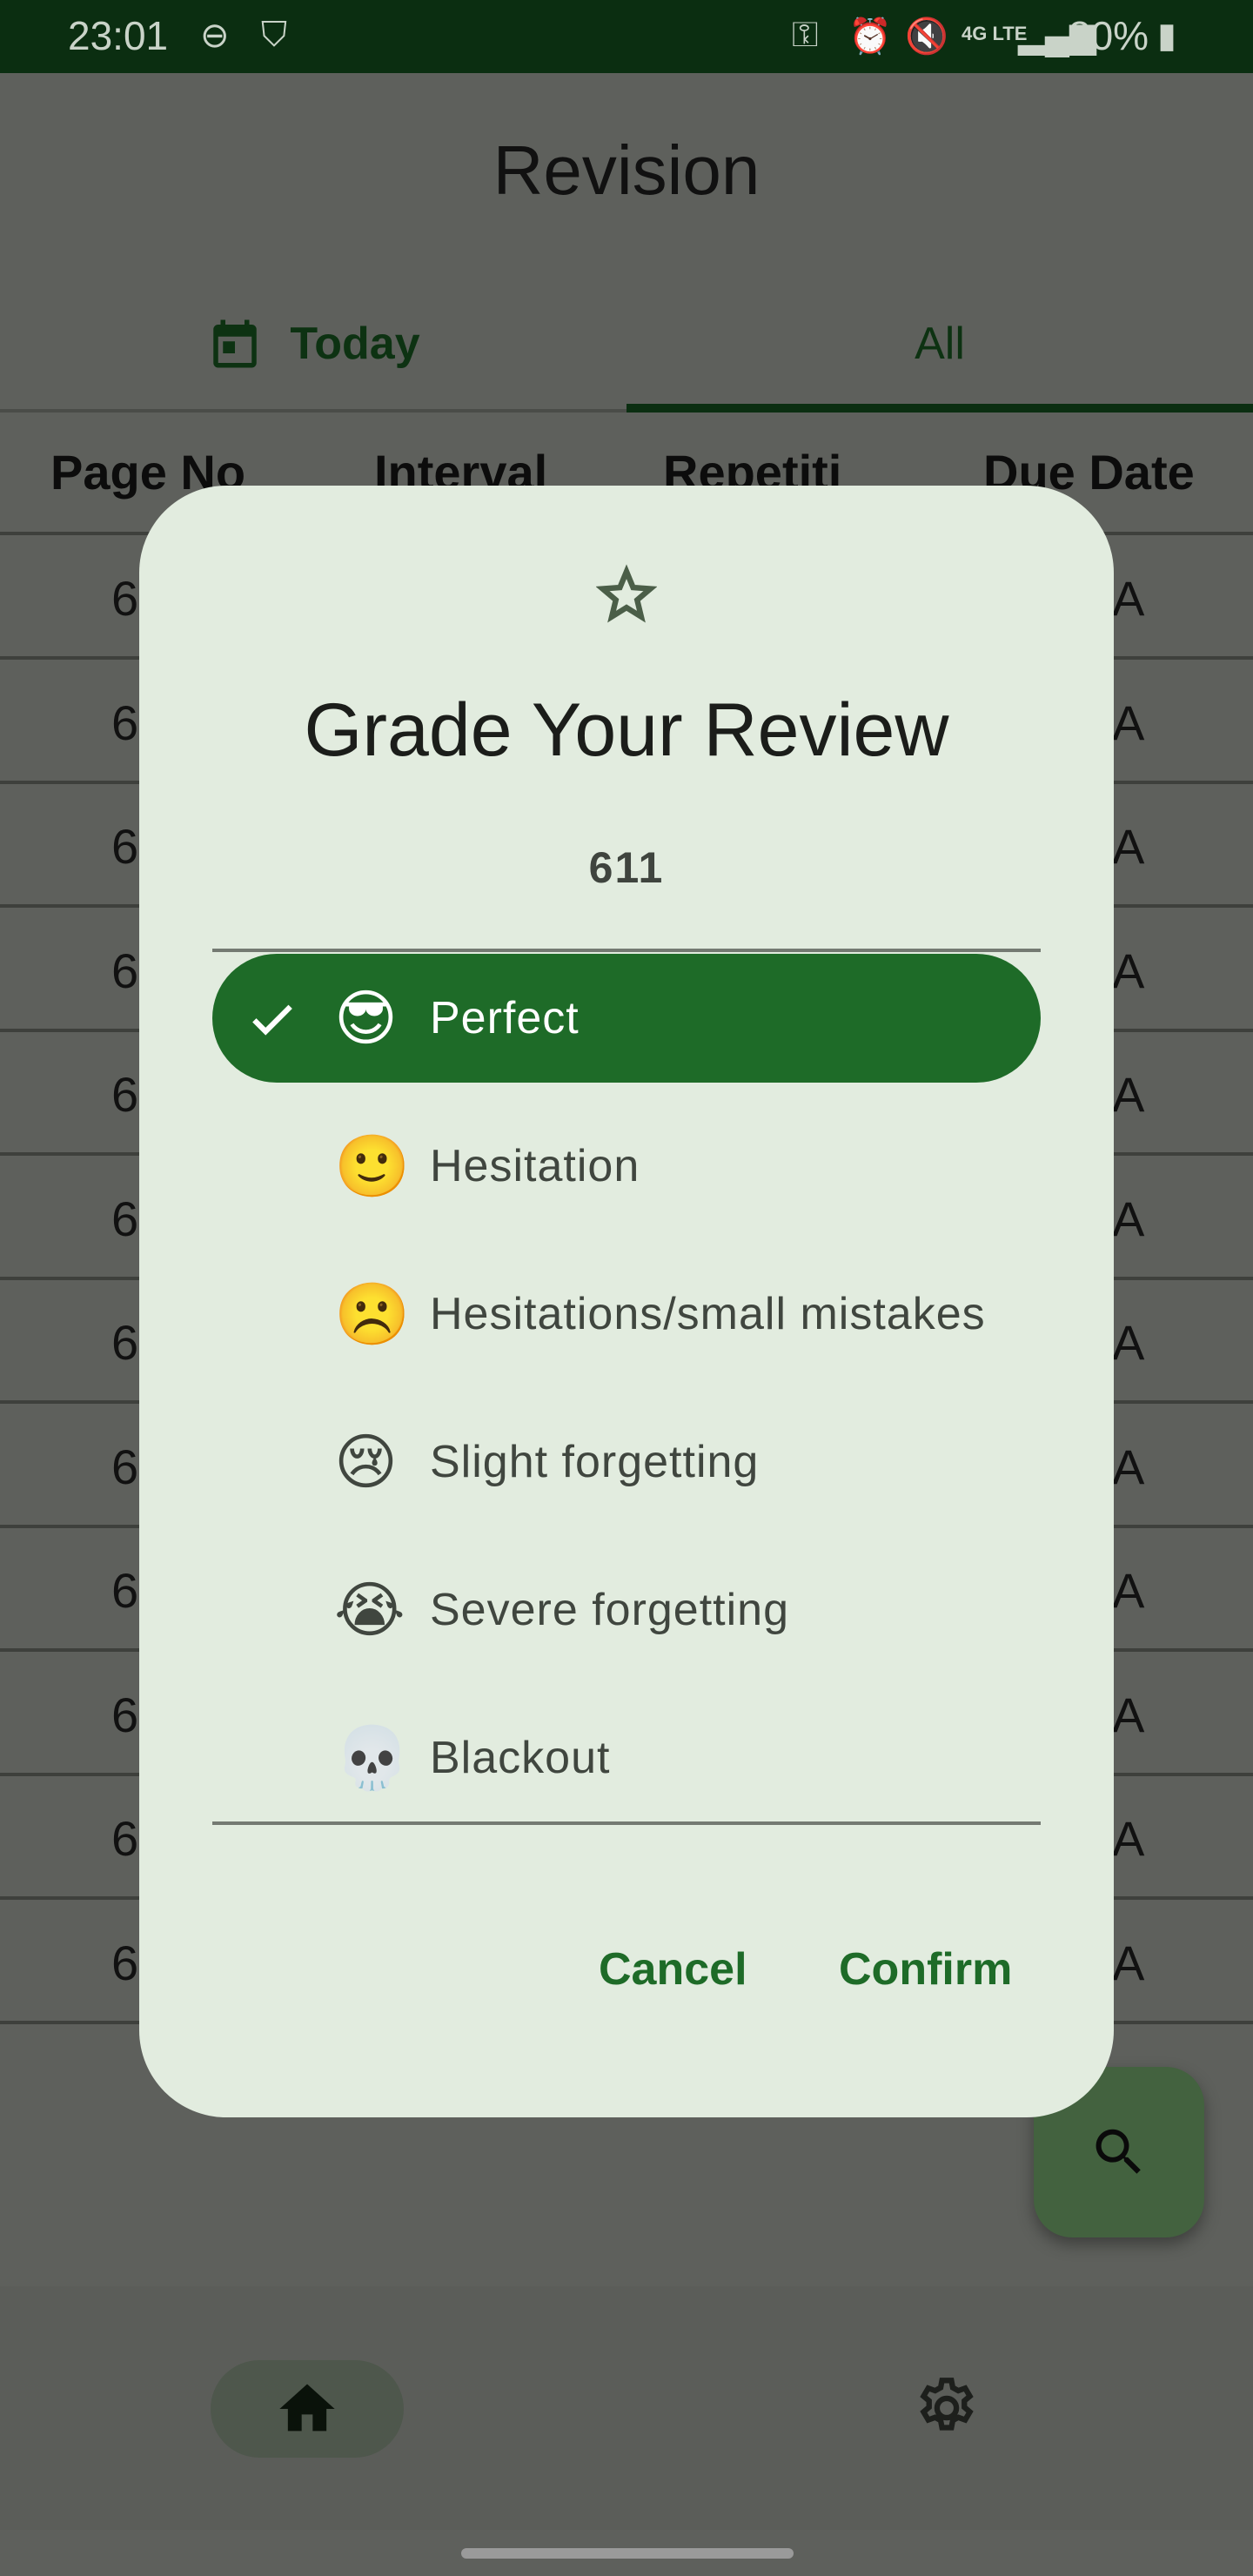 This screenshot has height=2576, width=1253. What do you see at coordinates (505, 1018) in the screenshot?
I see `option-label: Perfect` at bounding box center [505, 1018].